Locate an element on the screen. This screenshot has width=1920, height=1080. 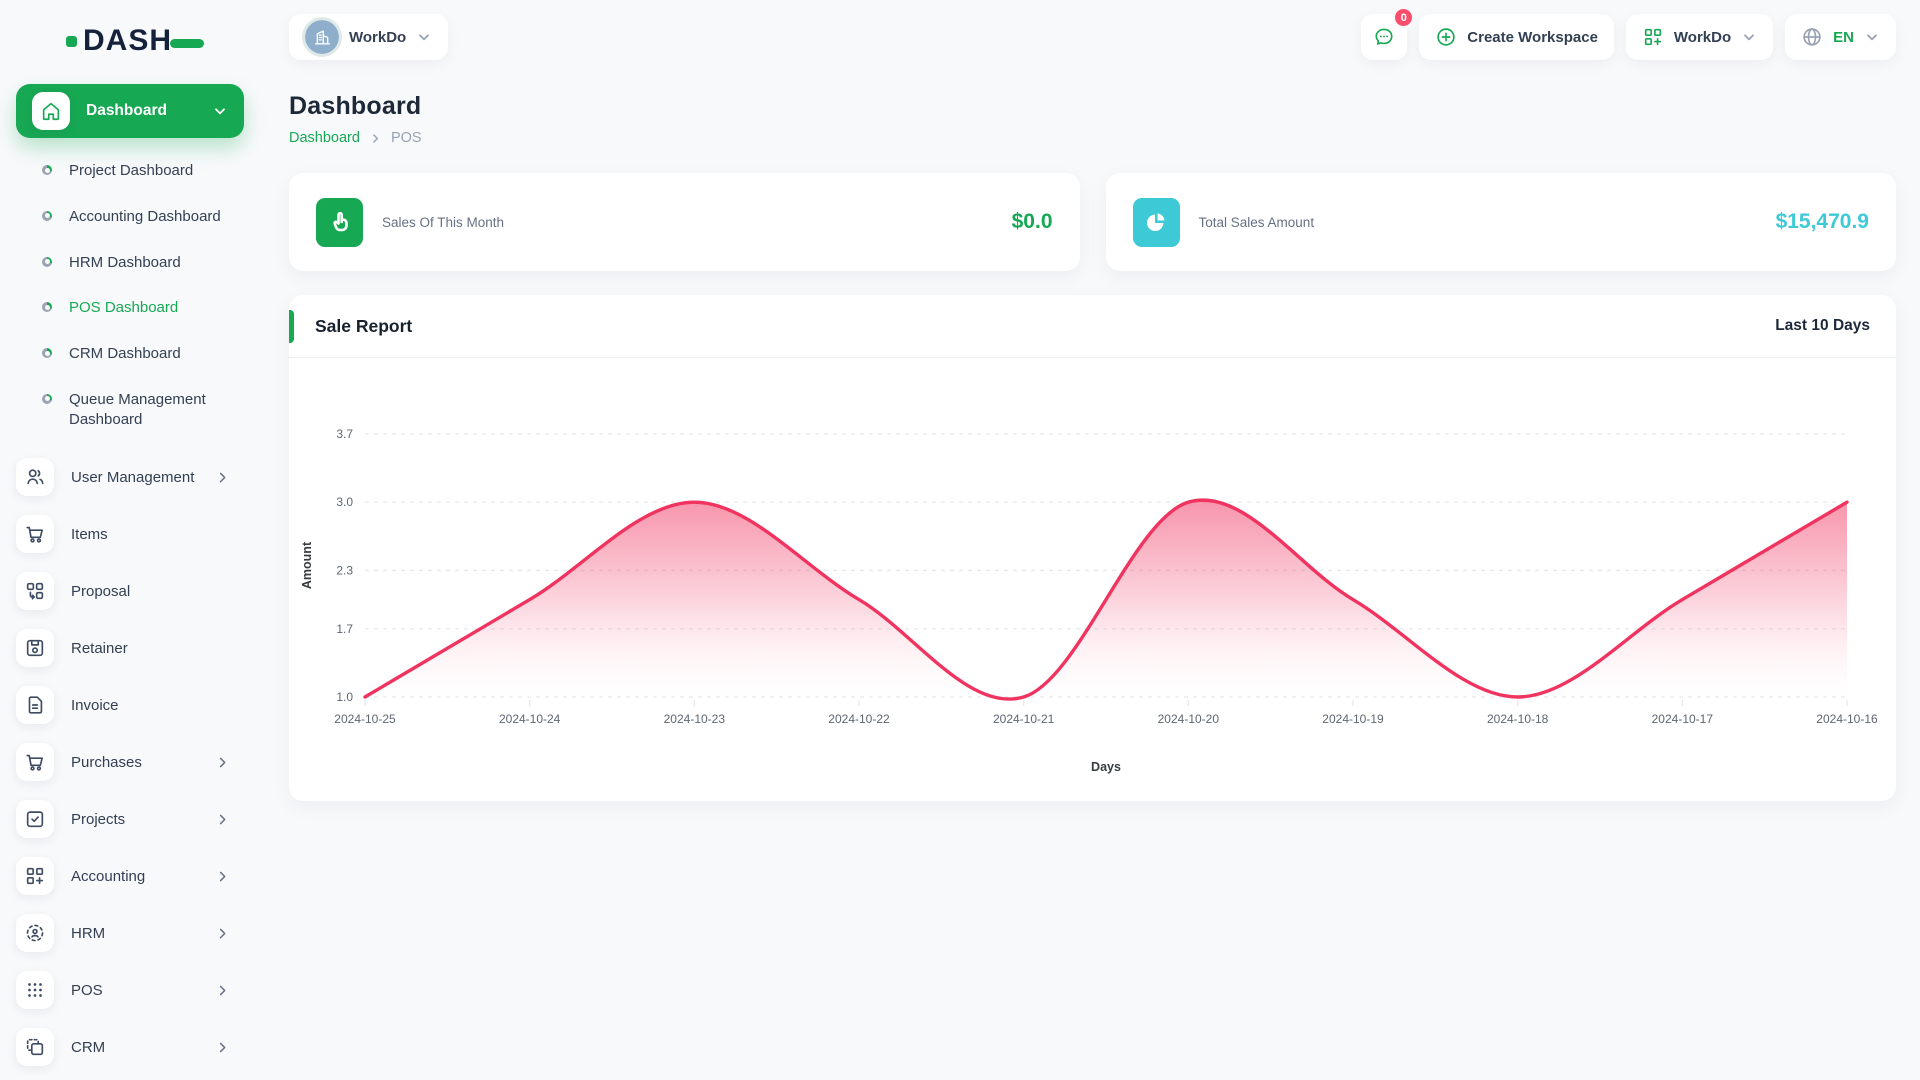
language-selector: EN is located at coordinates (1840, 37).